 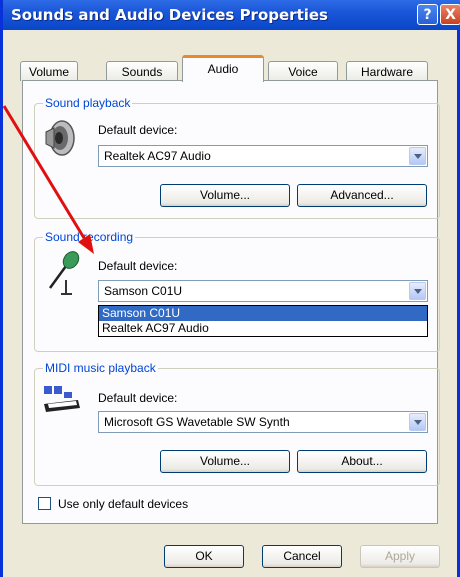 I want to click on dropdown-option-realtek: Realtek AC97 Audio, so click(x=263, y=328).